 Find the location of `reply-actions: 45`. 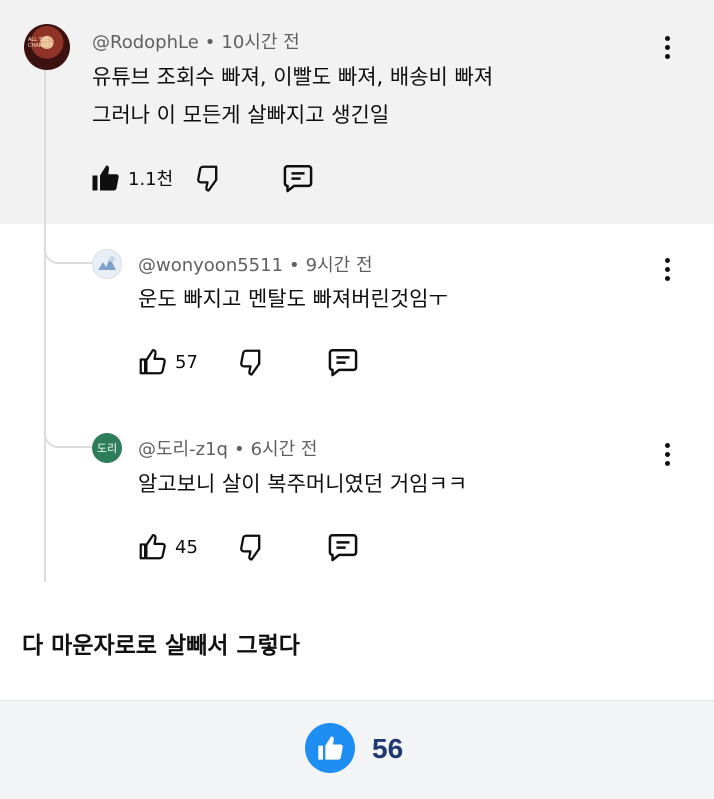

reply-actions: 45 is located at coordinates (248, 547).